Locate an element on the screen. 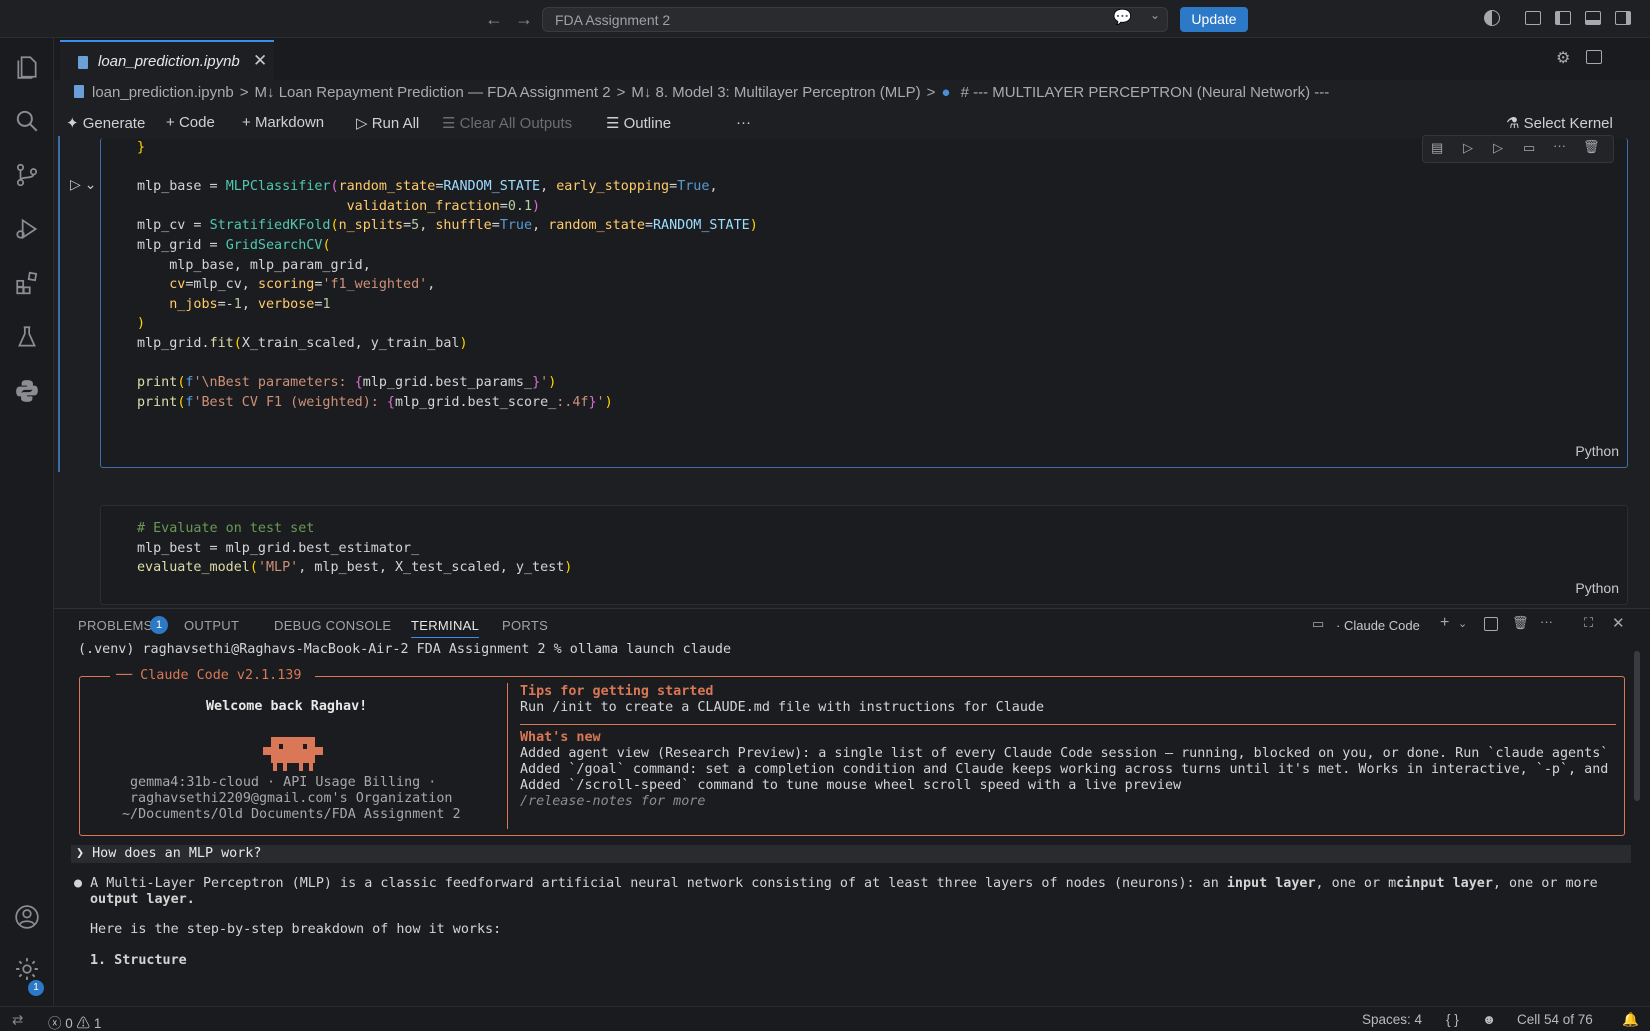 The height and width of the screenshot is (1031, 1650). layout-customize-icon is located at coordinates (1533, 18).